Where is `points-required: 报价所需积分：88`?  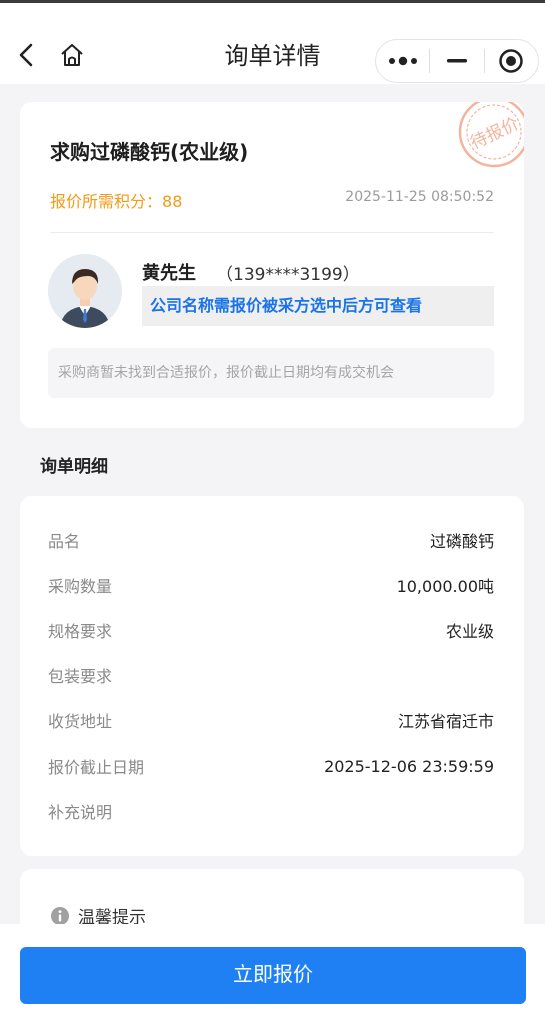 points-required: 报价所需积分：88 is located at coordinates (116, 200).